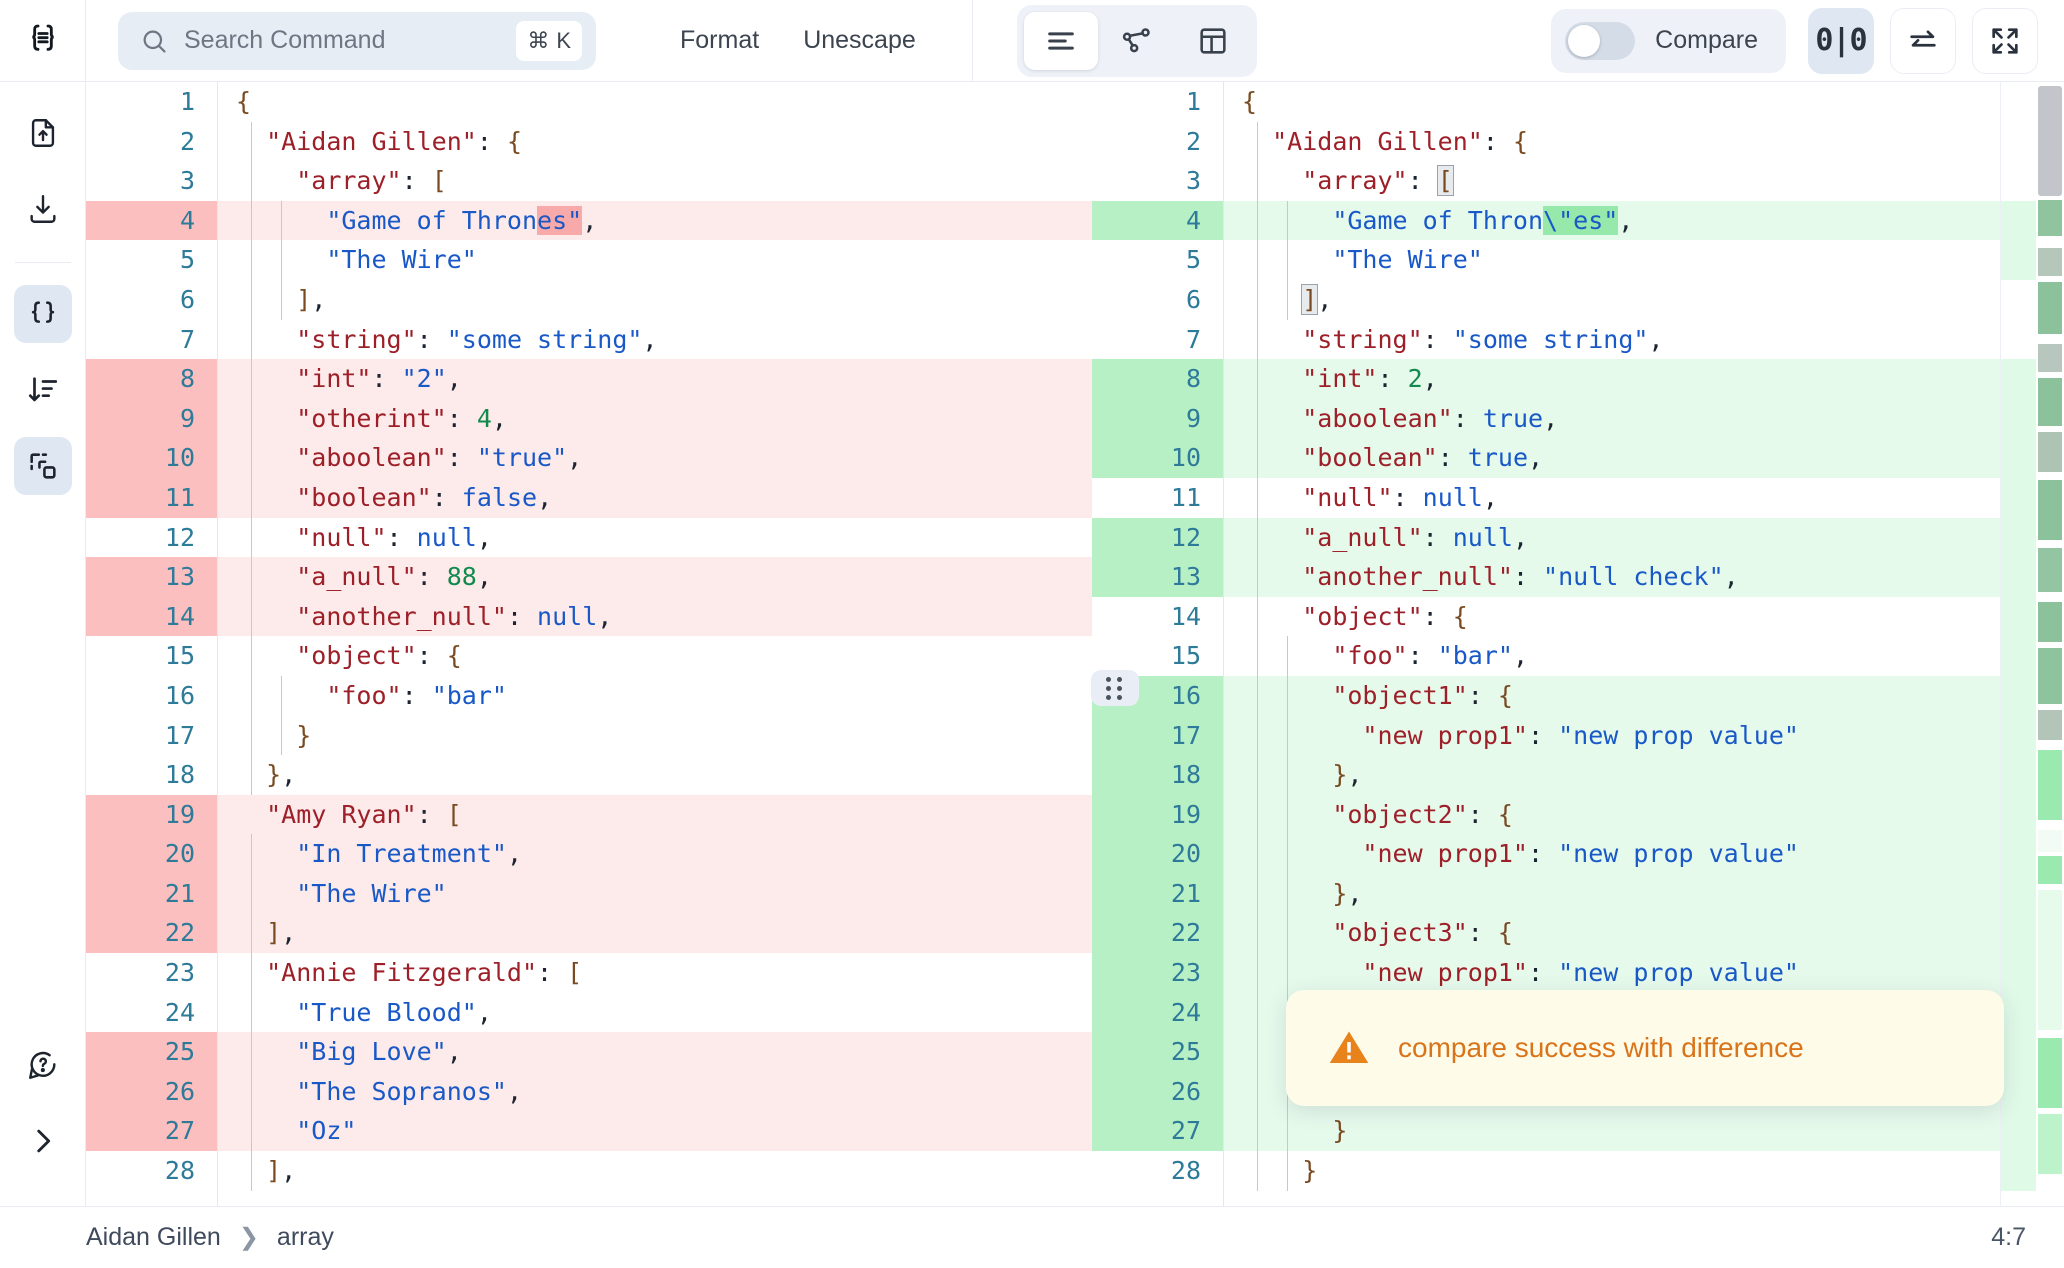 This screenshot has width=2064, height=1268. What do you see at coordinates (1213, 41) in the screenshot?
I see `view-mode-table` at bounding box center [1213, 41].